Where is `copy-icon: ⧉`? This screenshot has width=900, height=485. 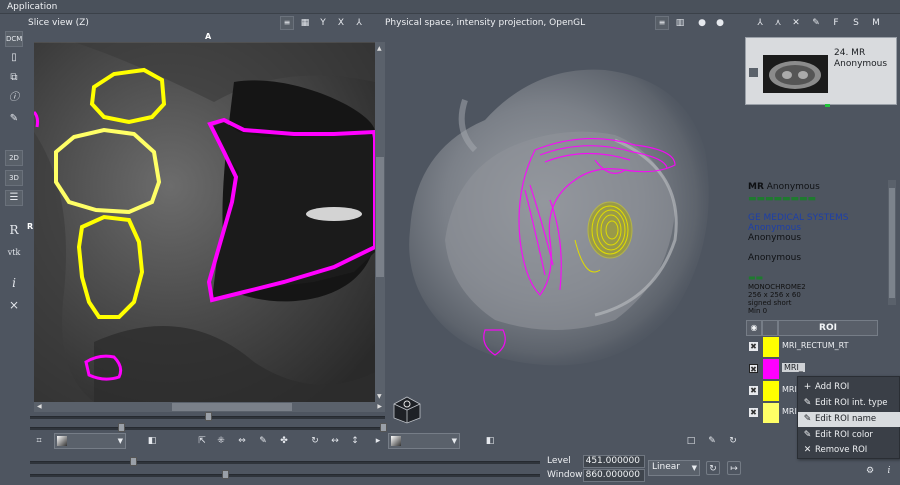 copy-icon: ⧉ is located at coordinates (14, 79).